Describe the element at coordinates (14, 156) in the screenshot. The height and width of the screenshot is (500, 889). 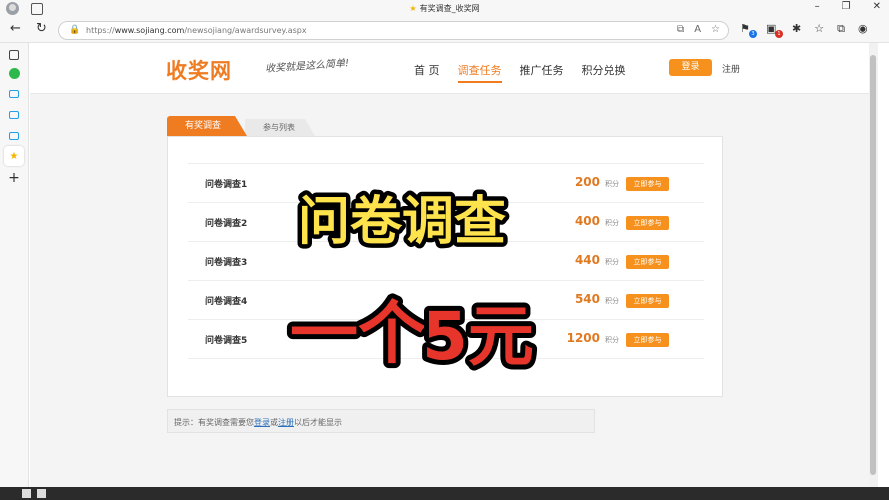
I see `sojiang-star-icon: ★` at that location.